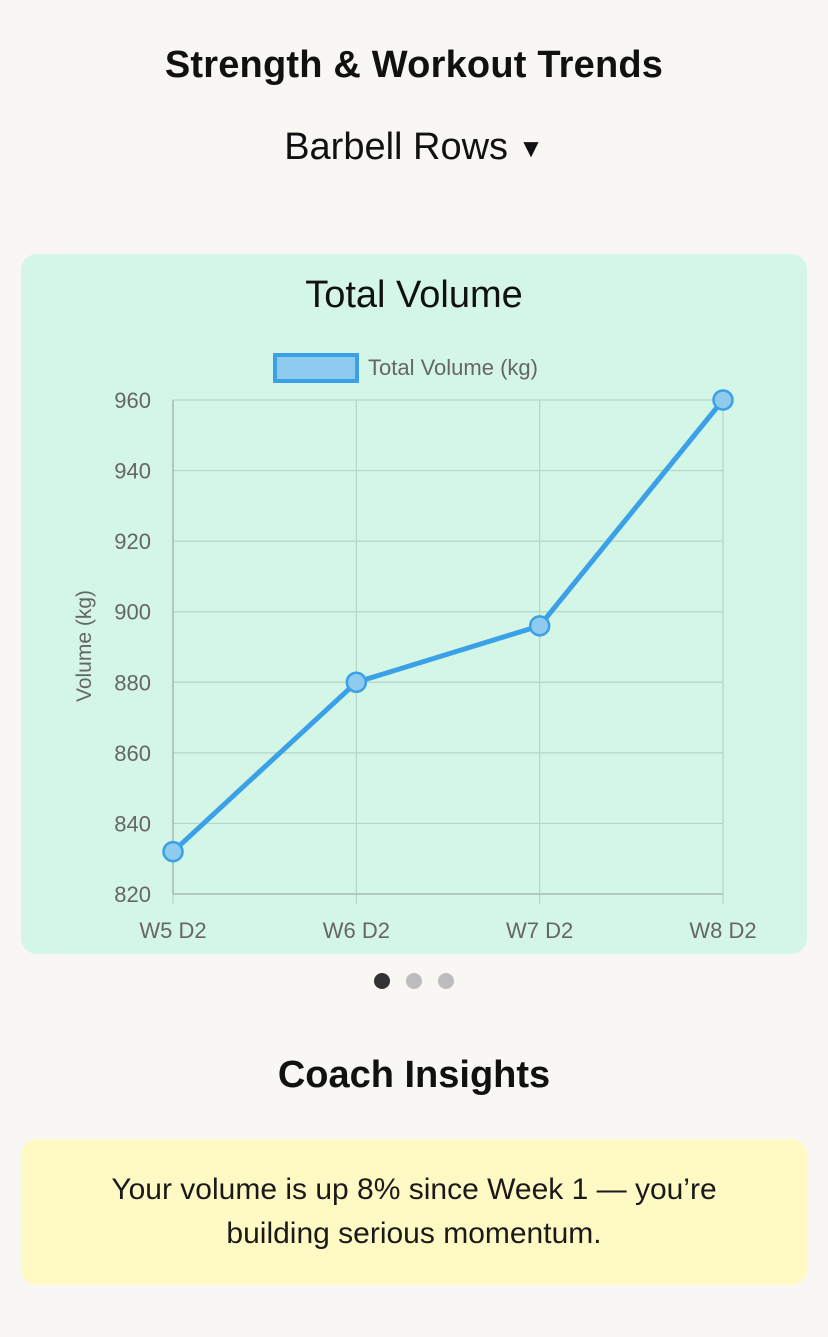  What do you see at coordinates (132, 400) in the screenshot?
I see `y-tick-label: 960` at bounding box center [132, 400].